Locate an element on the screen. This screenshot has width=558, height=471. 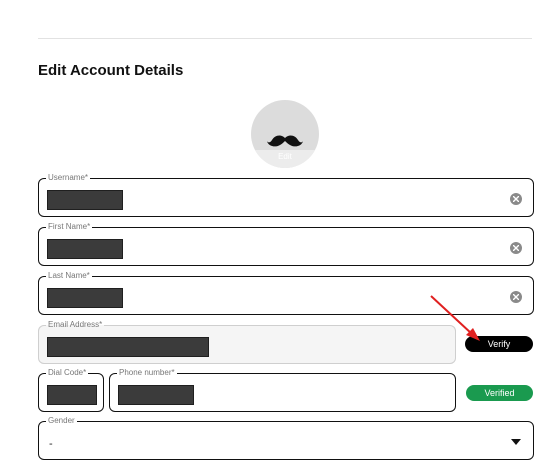
mustache-icon is located at coordinates (285, 141).